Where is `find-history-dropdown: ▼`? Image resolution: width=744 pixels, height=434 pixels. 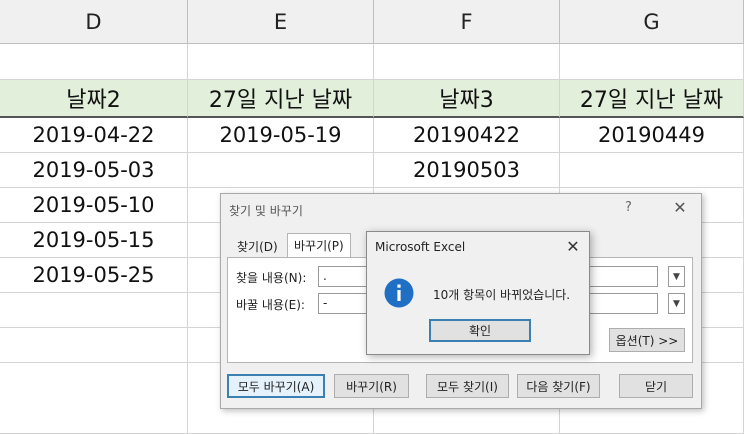 find-history-dropdown: ▼ is located at coordinates (676, 276).